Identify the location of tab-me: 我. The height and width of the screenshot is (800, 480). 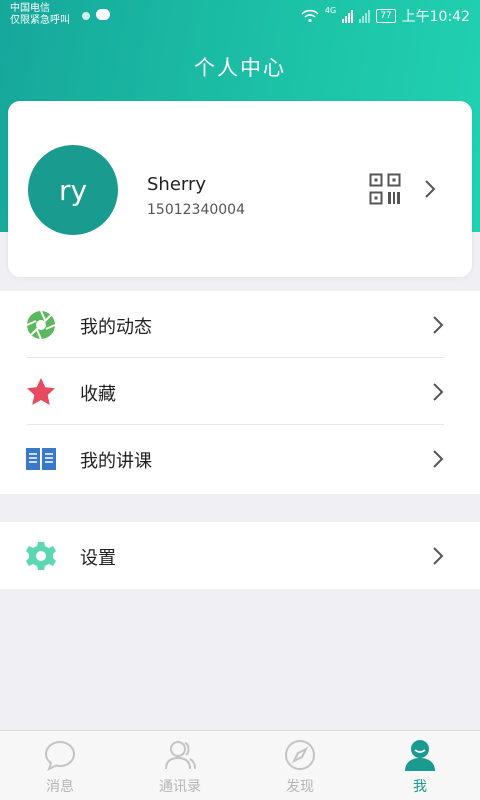
(420, 765).